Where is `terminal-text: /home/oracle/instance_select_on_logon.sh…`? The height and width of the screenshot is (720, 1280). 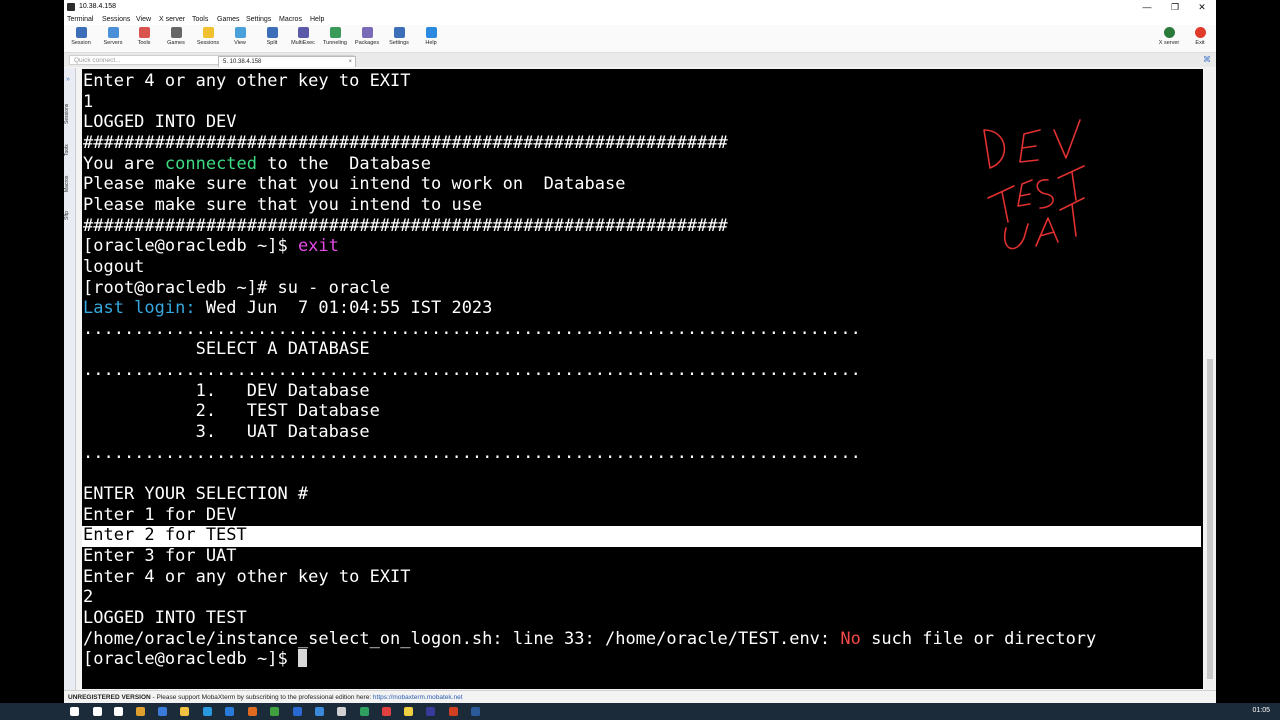 terminal-text: /home/oracle/instance_select_on_logon.sh… is located at coordinates (462, 638).